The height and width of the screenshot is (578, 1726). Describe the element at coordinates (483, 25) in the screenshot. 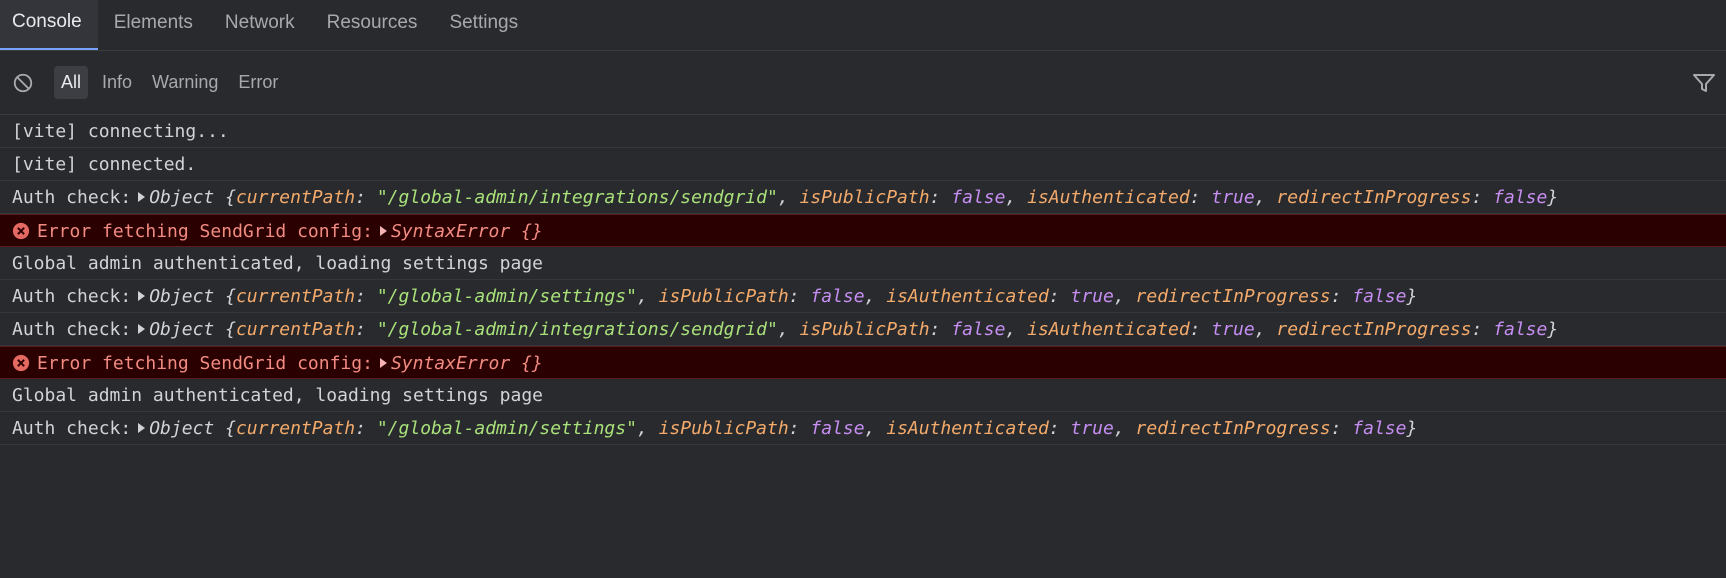

I see `tab-settings: Settings` at that location.